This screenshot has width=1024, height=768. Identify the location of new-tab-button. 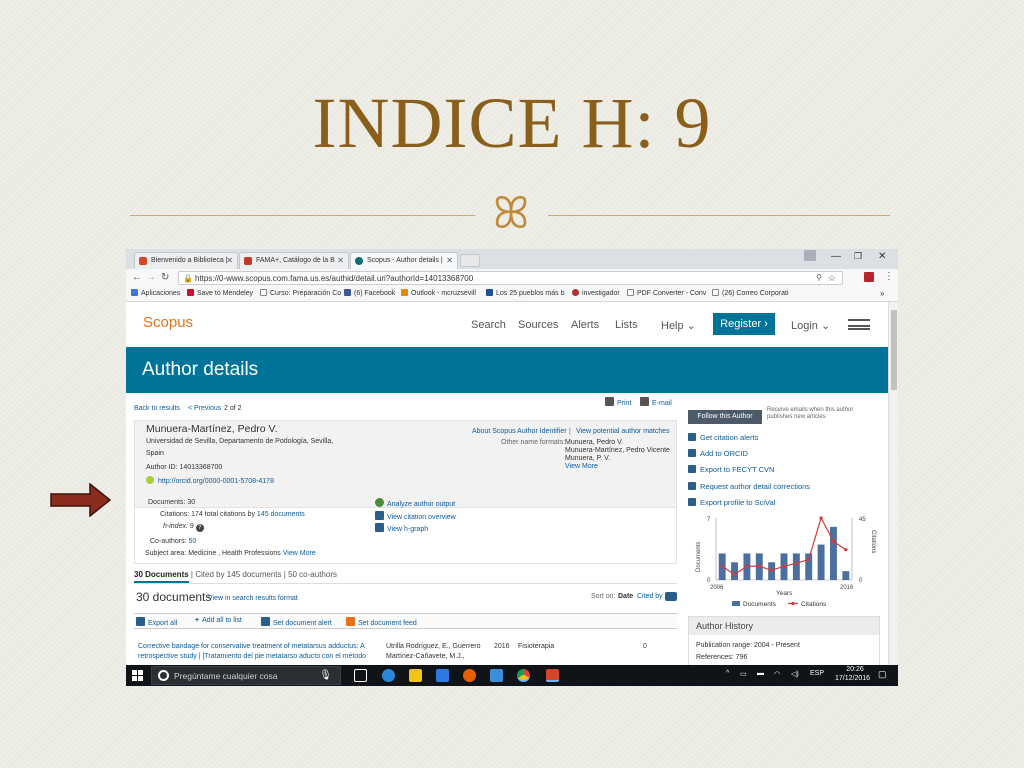
(470, 260).